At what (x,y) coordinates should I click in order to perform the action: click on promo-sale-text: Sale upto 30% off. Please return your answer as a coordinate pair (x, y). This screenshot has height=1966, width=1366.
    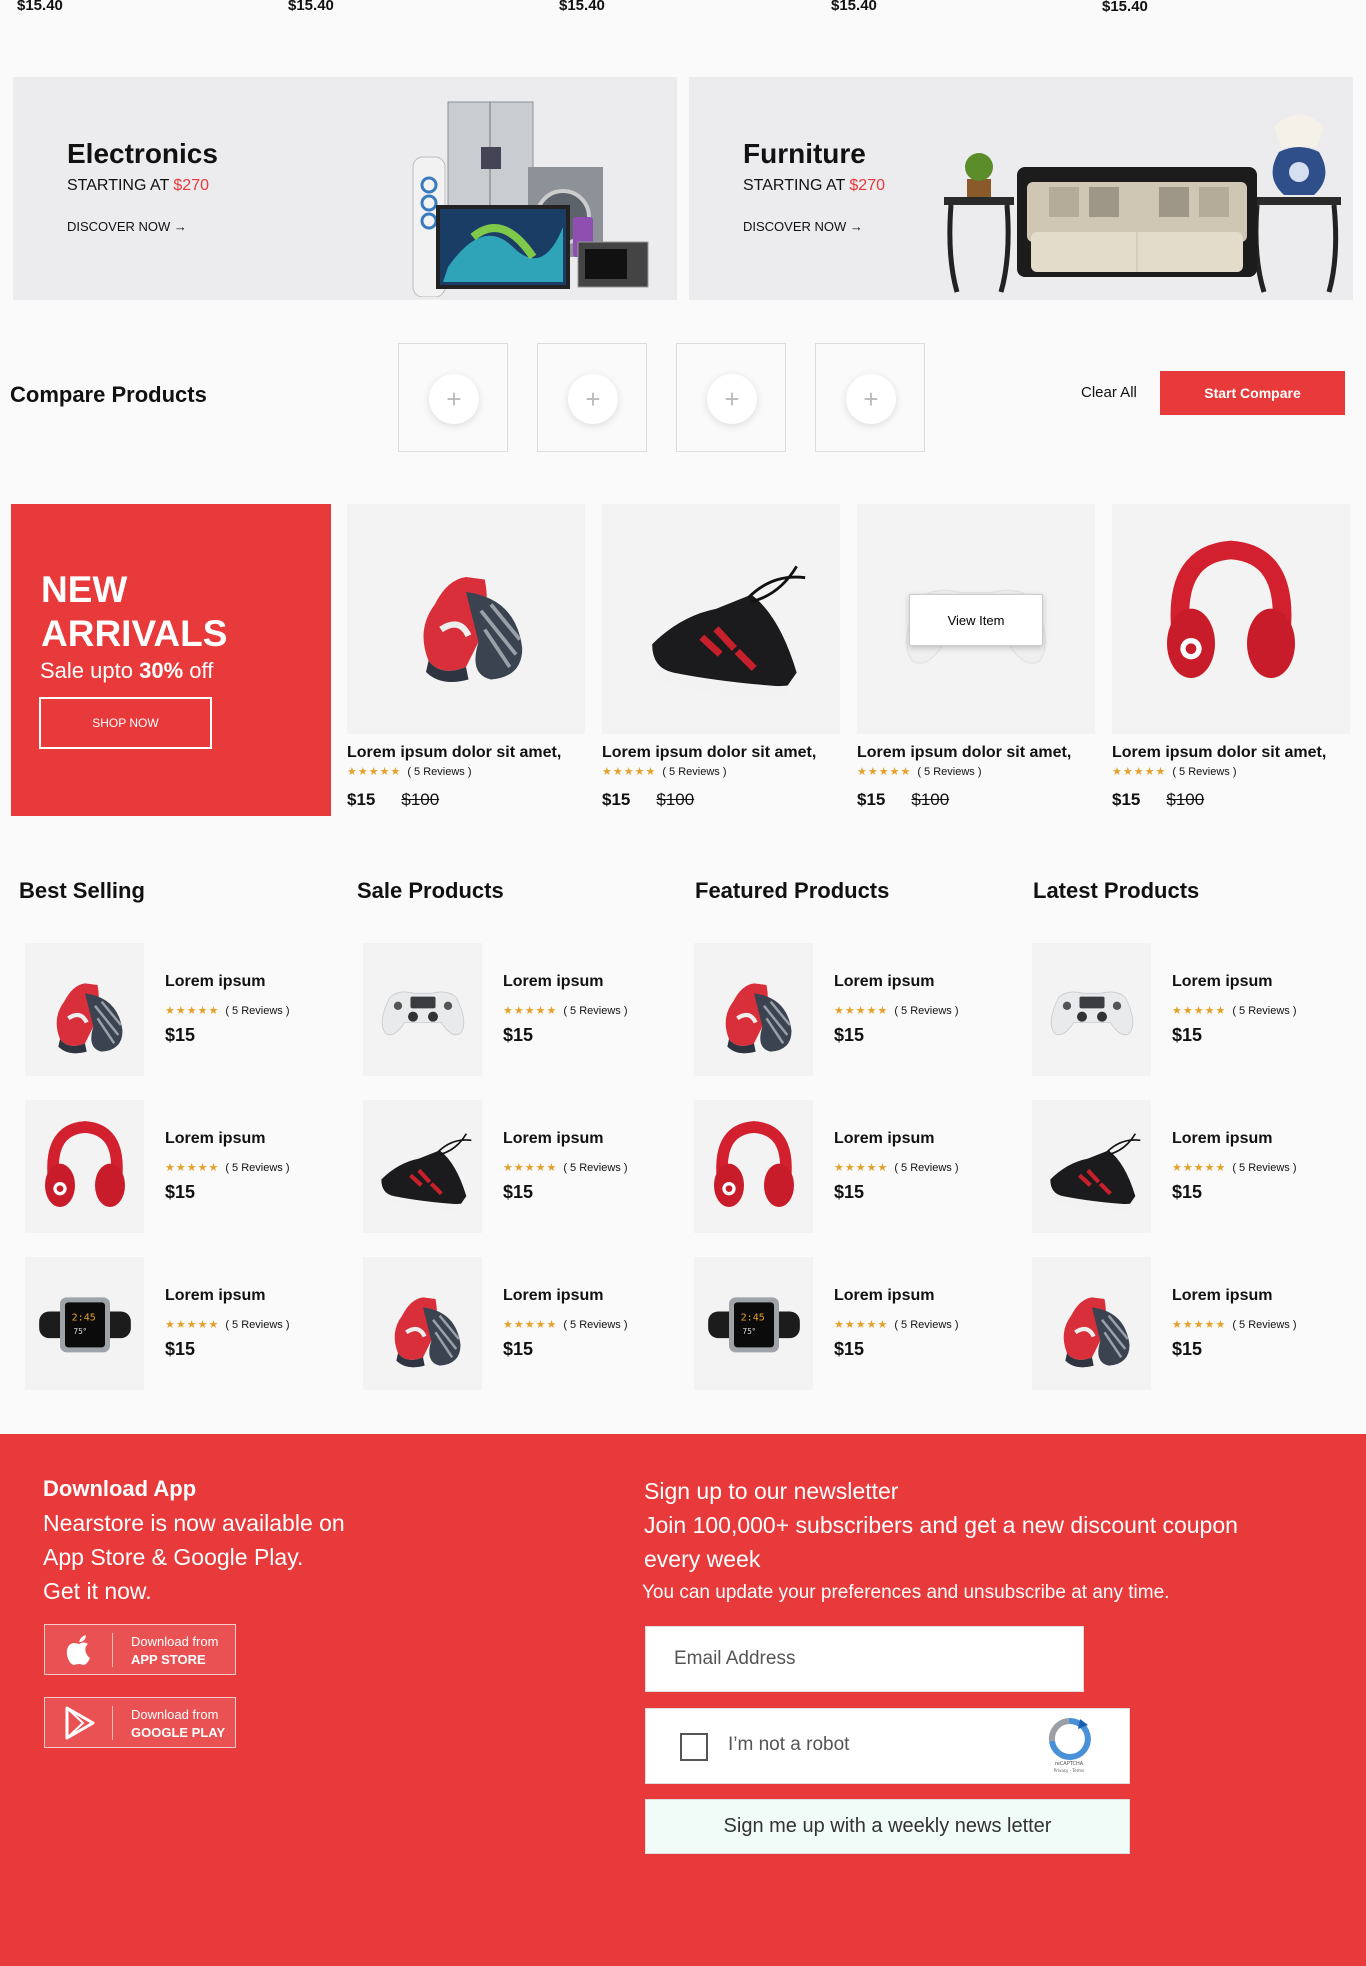
    Looking at the image, I should click on (127, 670).